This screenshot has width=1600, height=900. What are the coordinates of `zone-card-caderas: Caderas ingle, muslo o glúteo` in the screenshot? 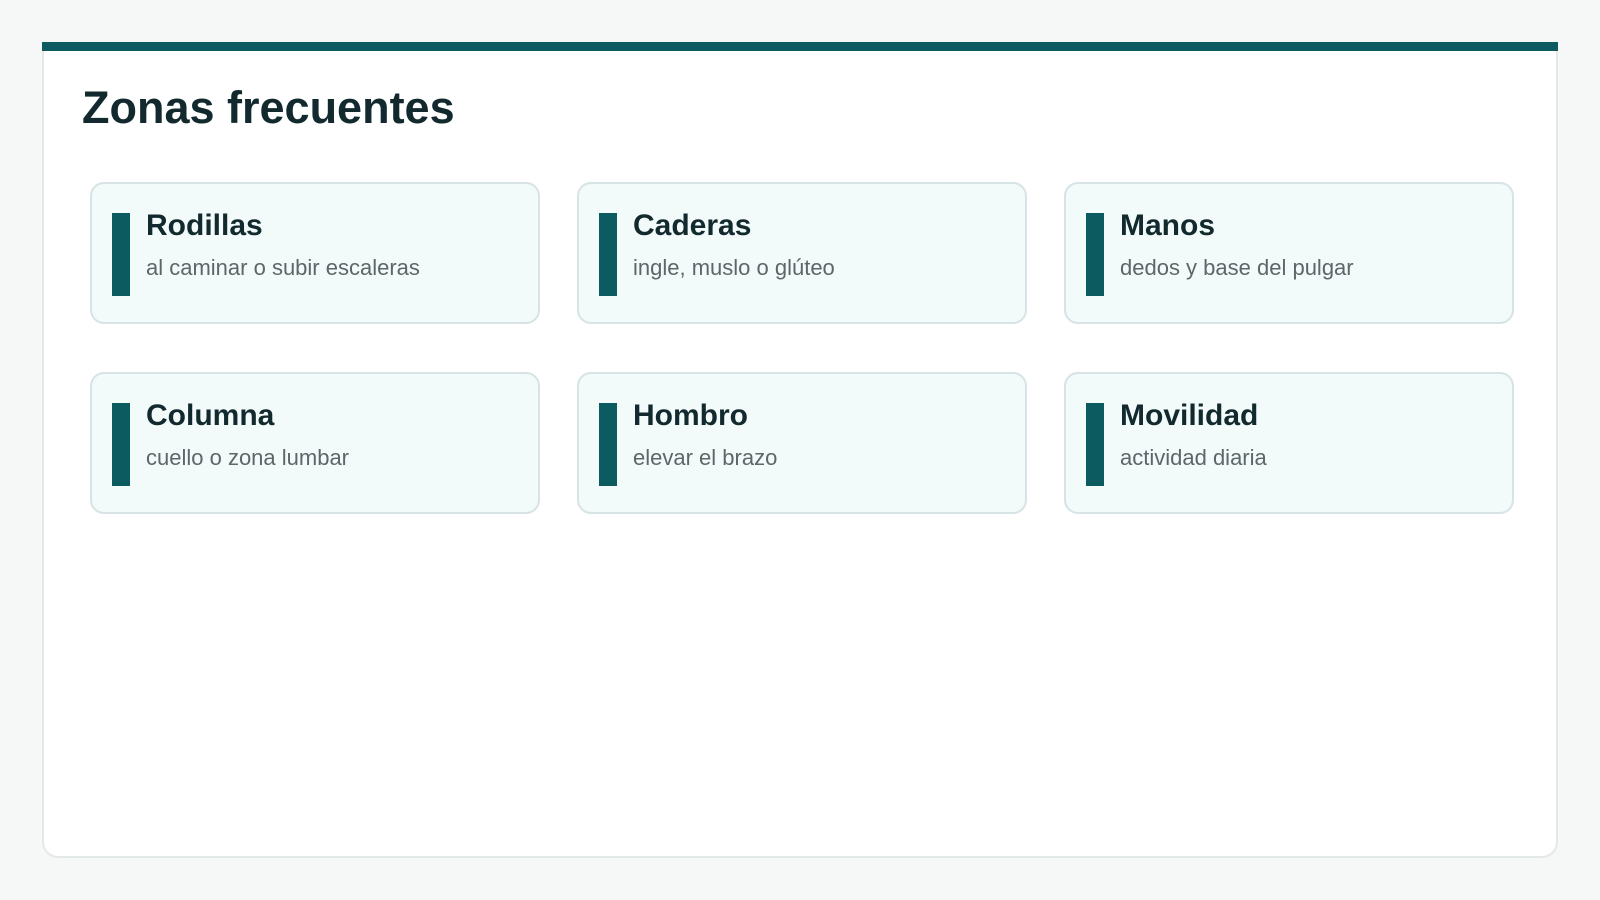 It's located at (802, 253).